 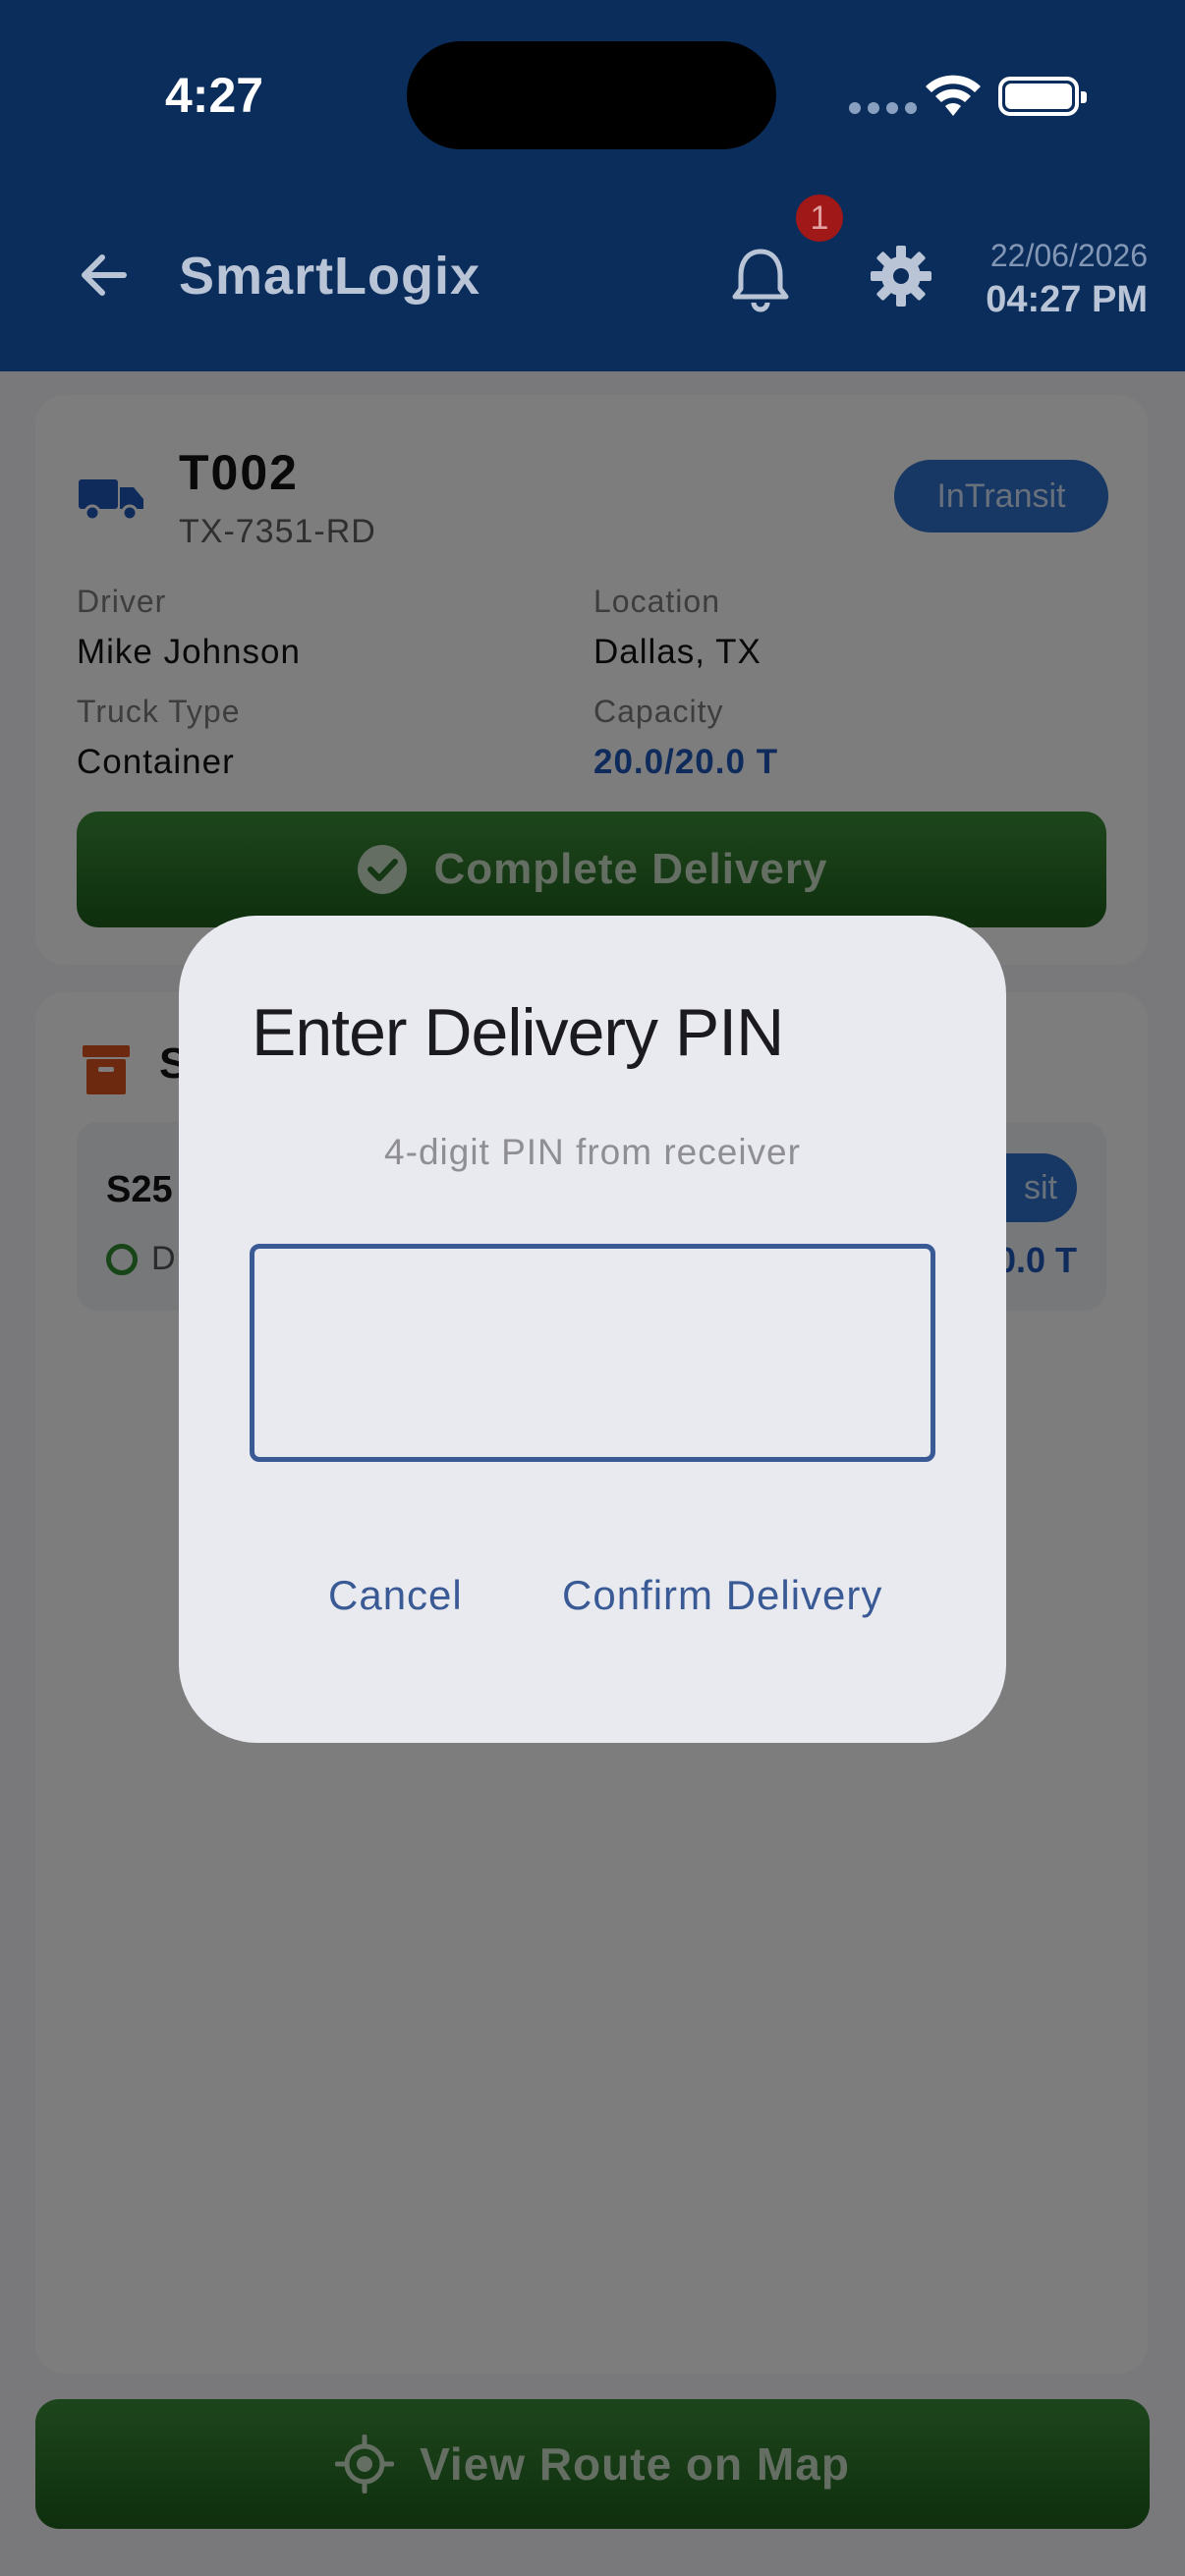 What do you see at coordinates (1042, 96) in the screenshot?
I see `battery-icon` at bounding box center [1042, 96].